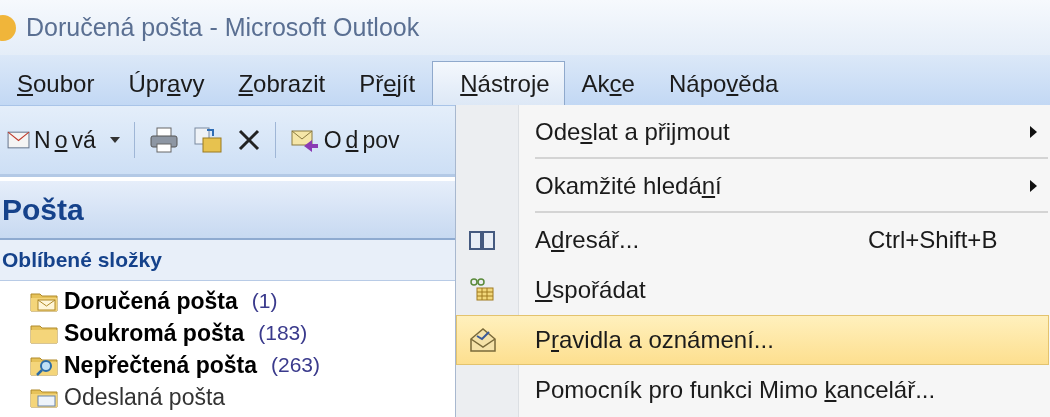 The height and width of the screenshot is (417, 1050). What do you see at coordinates (163, 140) in the screenshot?
I see `printer-icon` at bounding box center [163, 140].